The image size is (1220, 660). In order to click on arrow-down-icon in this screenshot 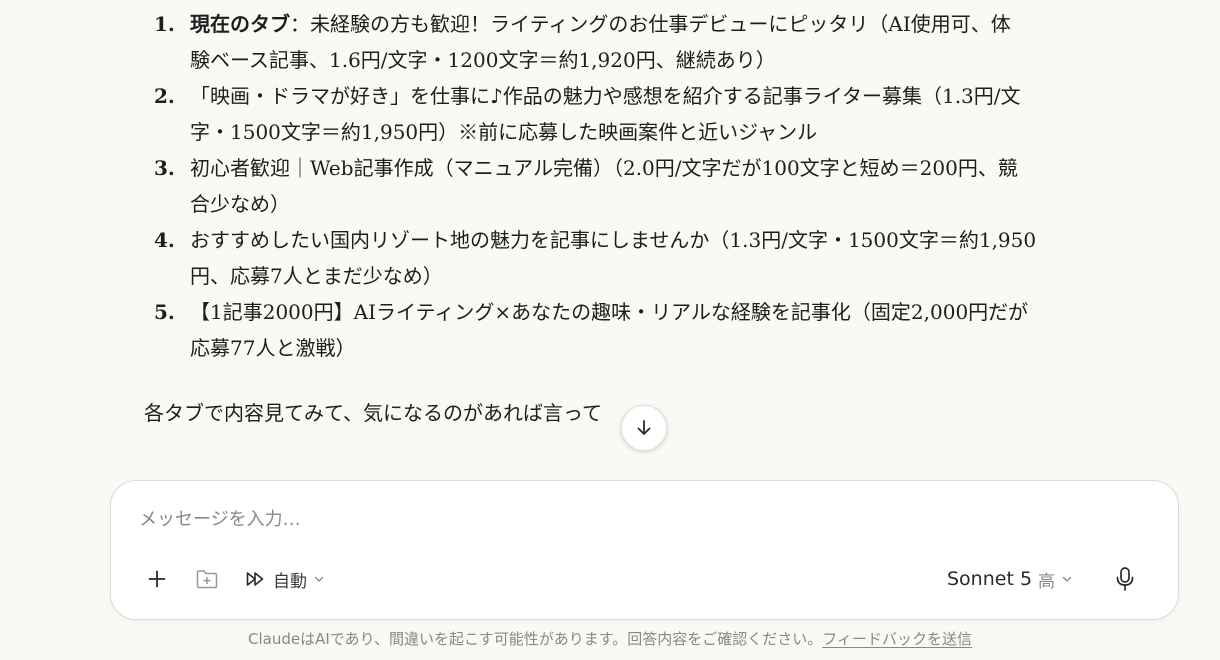, I will do `click(644, 427)`.